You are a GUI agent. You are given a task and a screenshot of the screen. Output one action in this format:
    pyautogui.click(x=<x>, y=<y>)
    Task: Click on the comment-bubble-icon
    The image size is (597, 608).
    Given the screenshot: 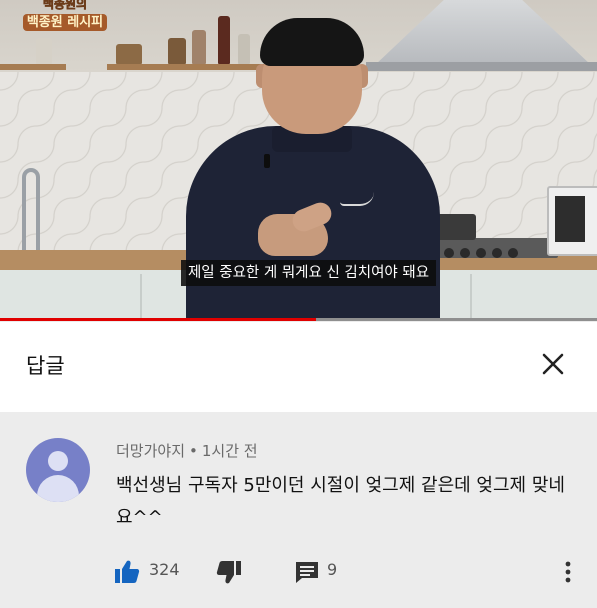 What is the action you would take?
    pyautogui.click(x=307, y=572)
    